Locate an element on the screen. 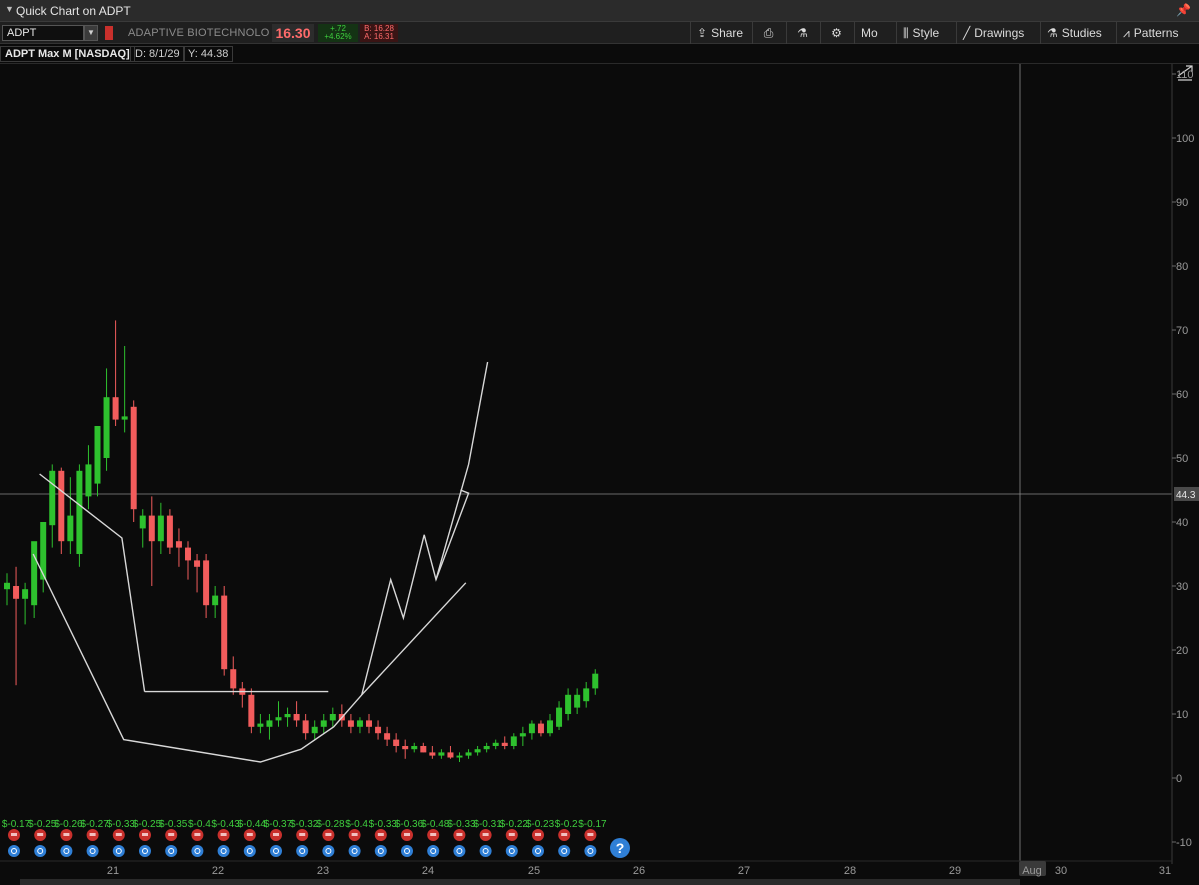  cup-outline-drawing is located at coordinates (249, 658).